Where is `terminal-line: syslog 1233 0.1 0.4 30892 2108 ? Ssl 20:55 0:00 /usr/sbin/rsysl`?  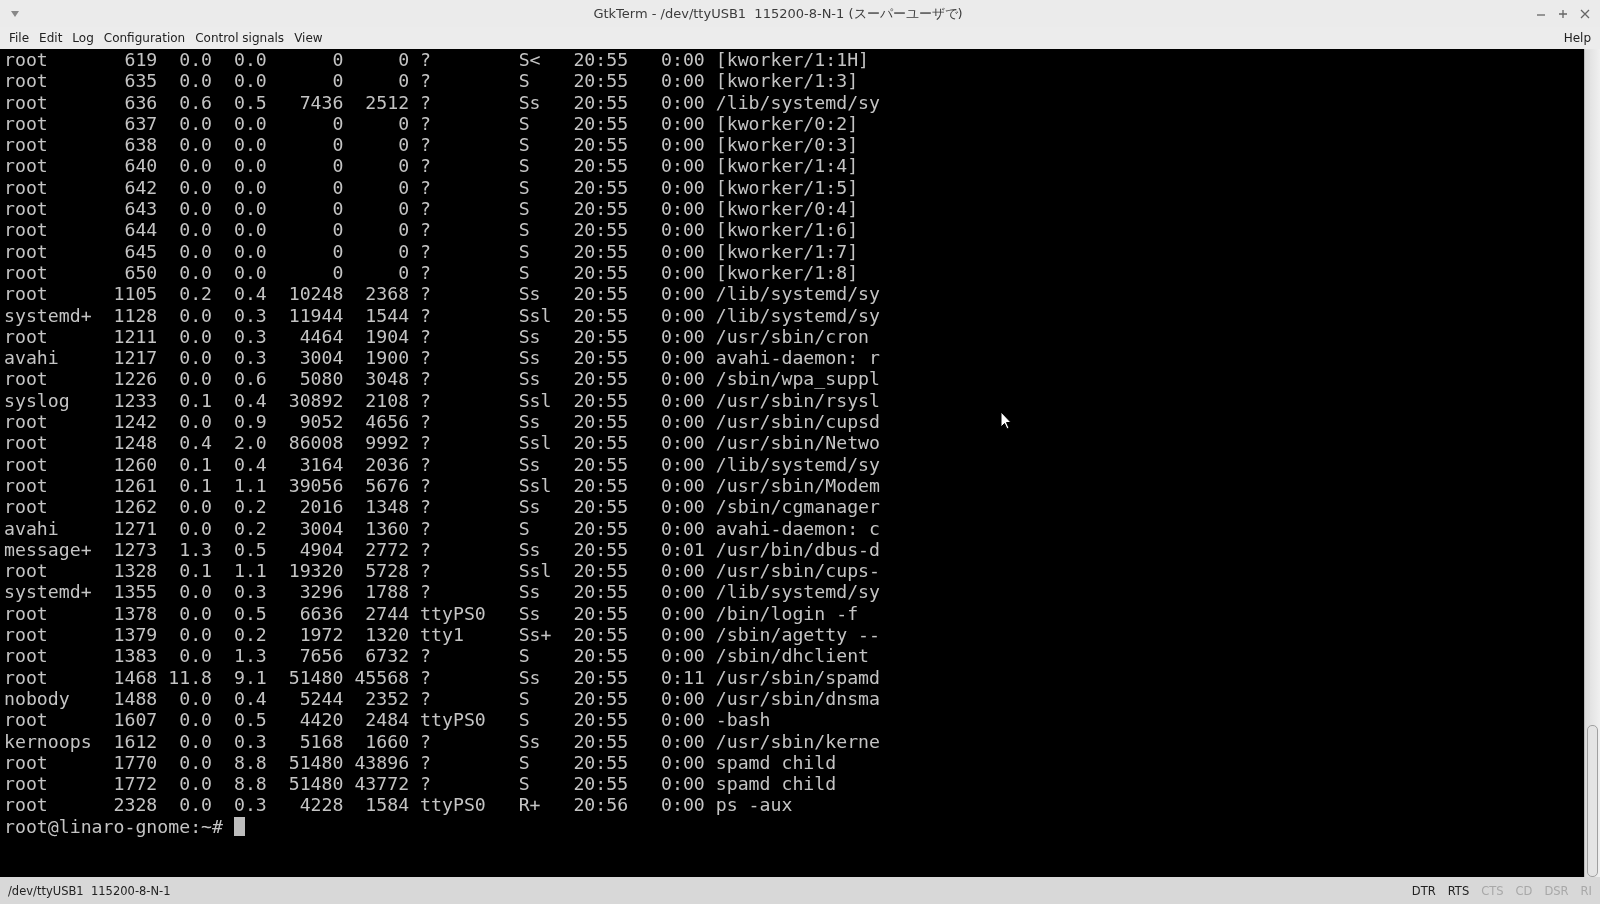
terminal-line: syslog 1233 0.1 0.4 30892 2108 ? Ssl 20:55 0:00 /usr/sbin/rsysl is located at coordinates (442, 400).